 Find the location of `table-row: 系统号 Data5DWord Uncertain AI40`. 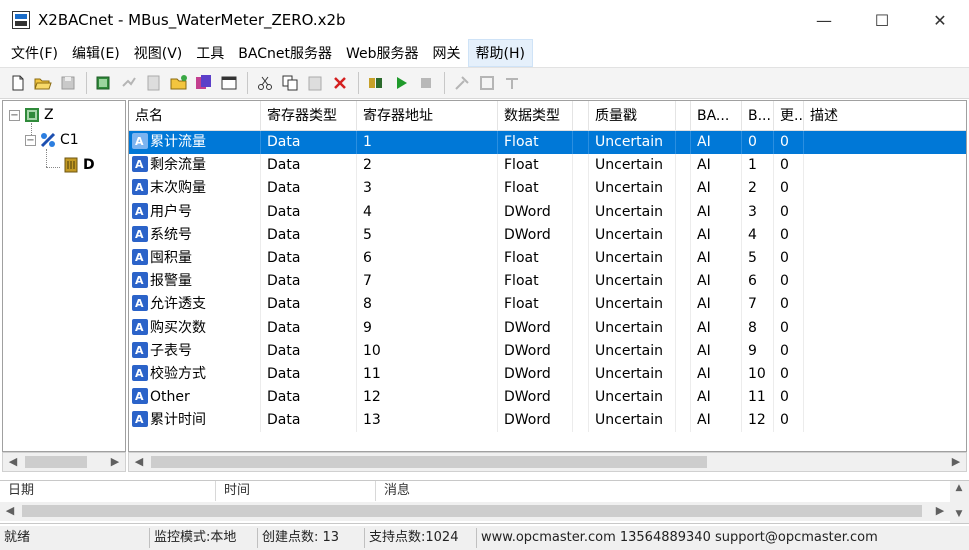

table-row: 系统号 Data5DWord Uncertain AI40 is located at coordinates (547, 235).